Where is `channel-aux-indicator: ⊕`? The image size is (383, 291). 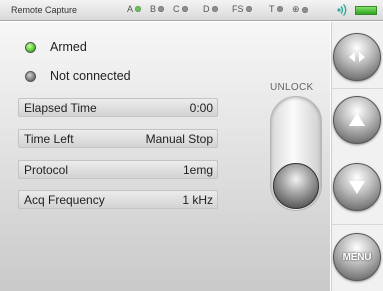 channel-aux-indicator: ⊕ is located at coordinates (300, 9).